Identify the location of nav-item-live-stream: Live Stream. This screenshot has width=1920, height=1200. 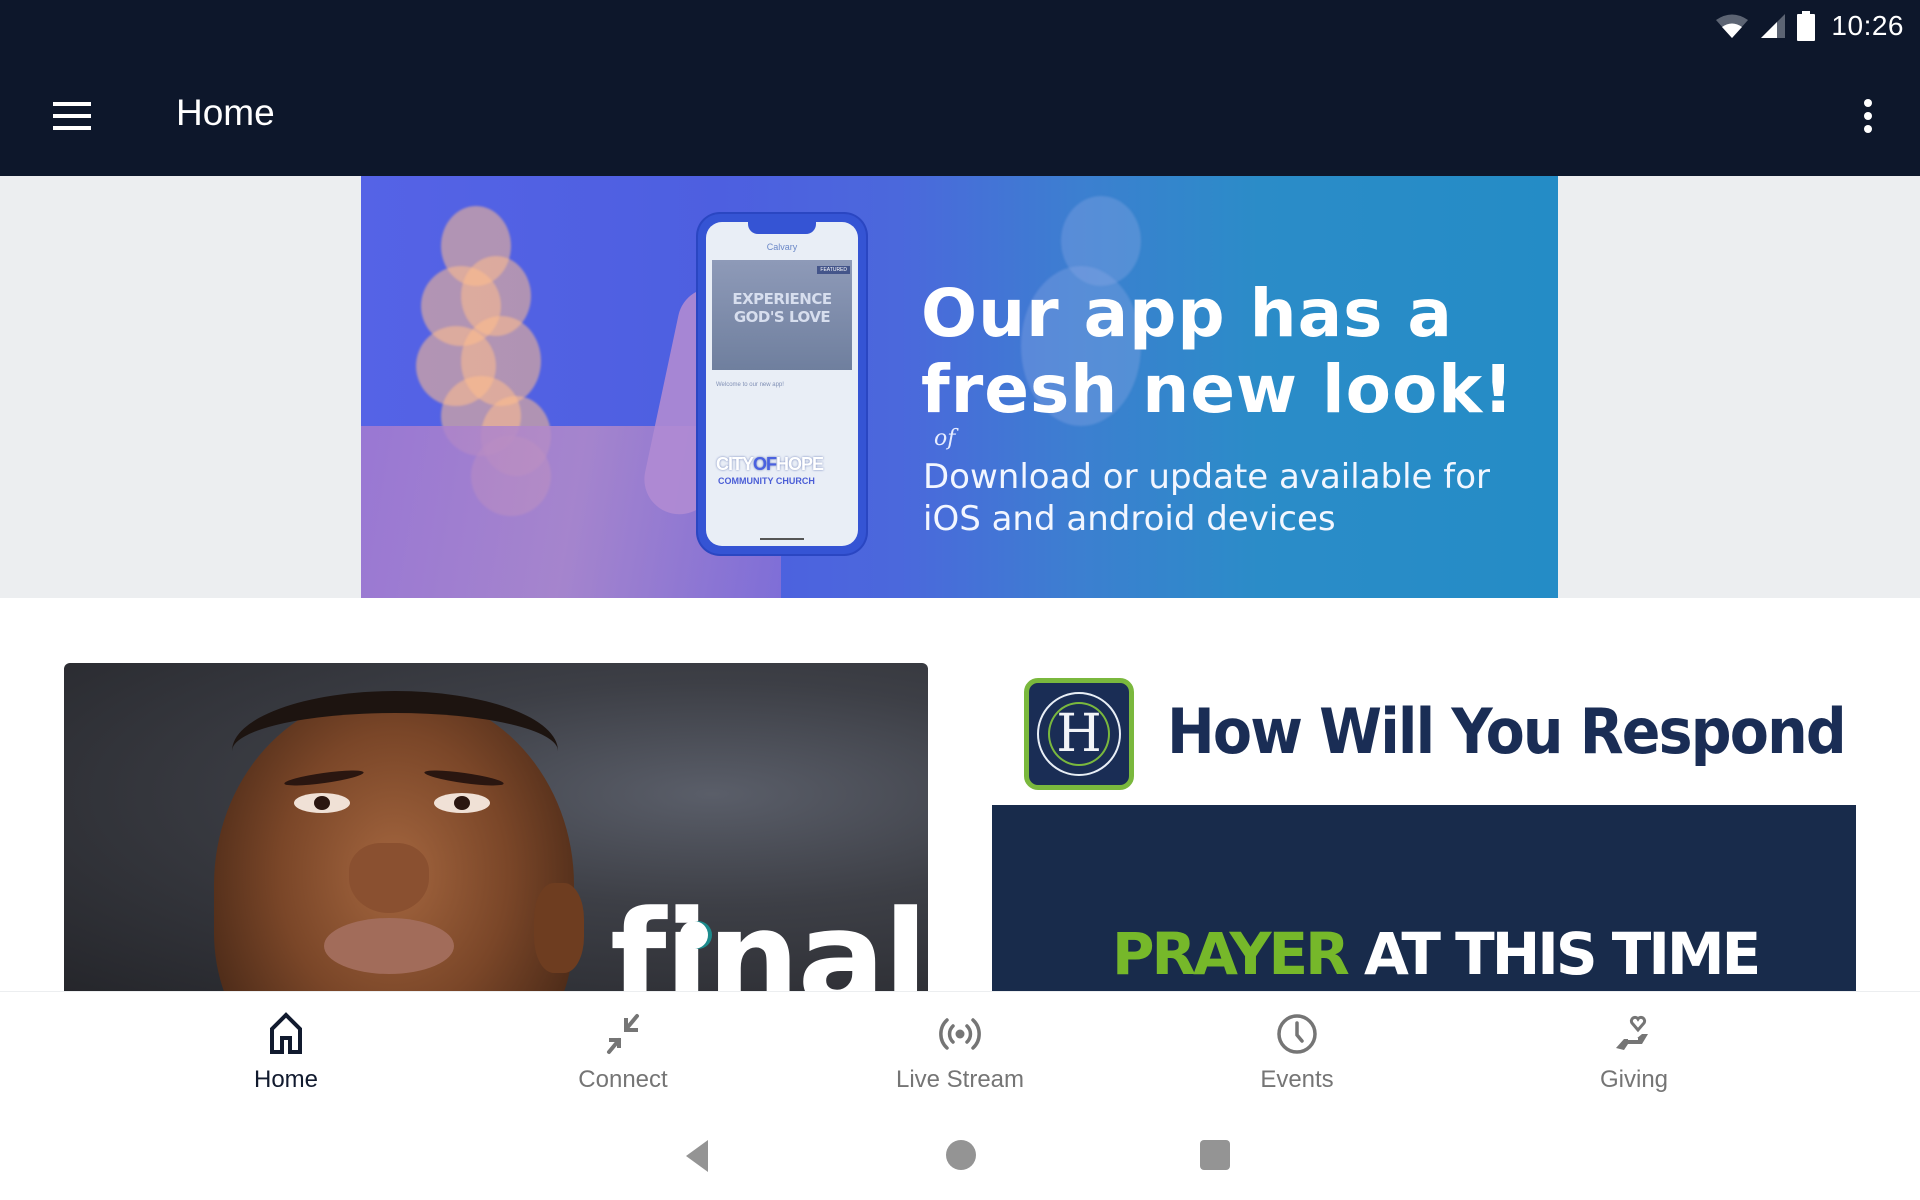
(960, 1051).